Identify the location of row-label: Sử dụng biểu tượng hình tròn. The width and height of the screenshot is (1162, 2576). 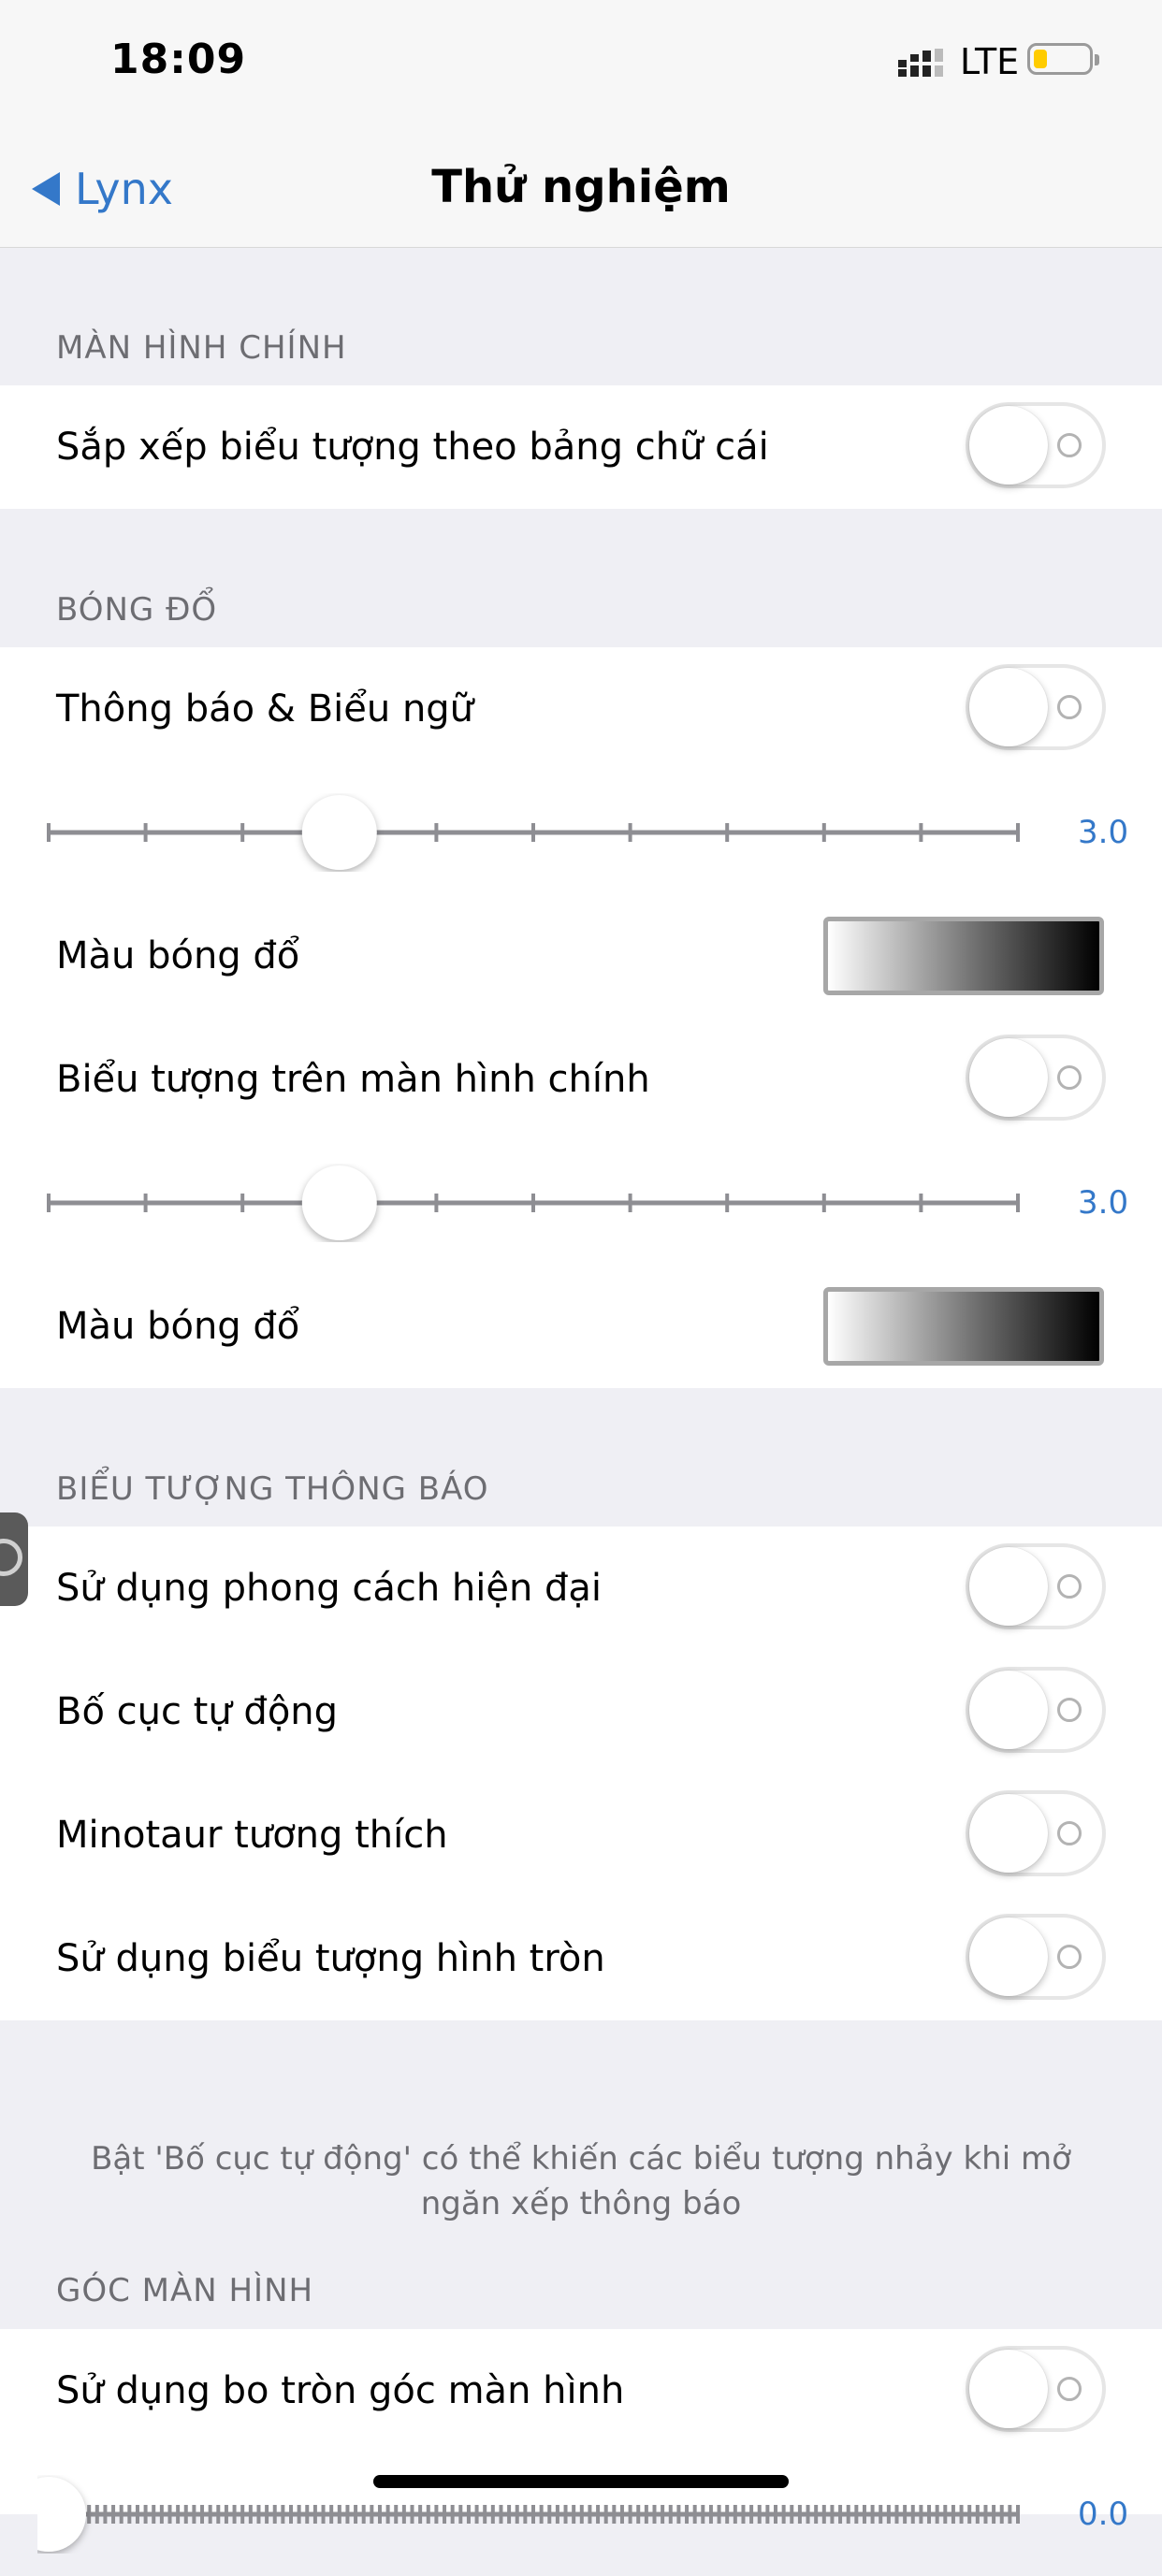
(330, 1959).